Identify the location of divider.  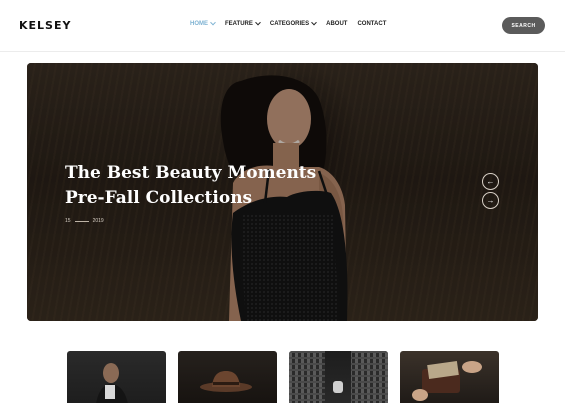
(81, 221).